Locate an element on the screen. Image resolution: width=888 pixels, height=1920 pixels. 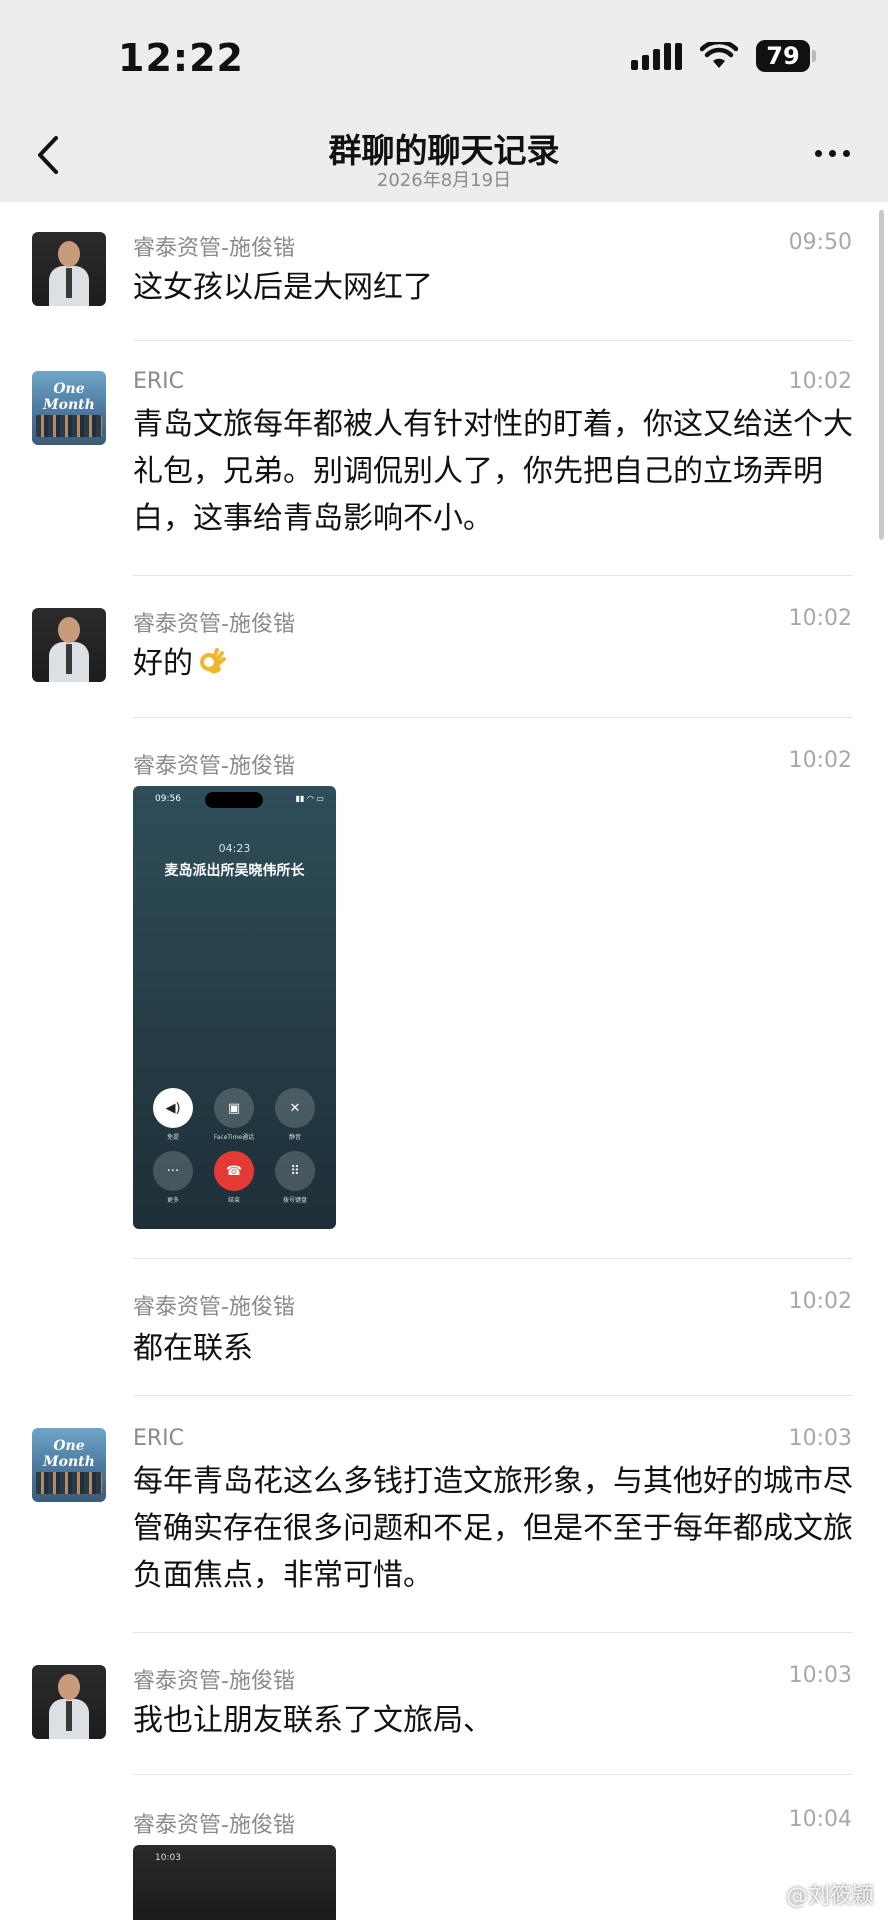
mute-icon: ✕ is located at coordinates (295, 1108).